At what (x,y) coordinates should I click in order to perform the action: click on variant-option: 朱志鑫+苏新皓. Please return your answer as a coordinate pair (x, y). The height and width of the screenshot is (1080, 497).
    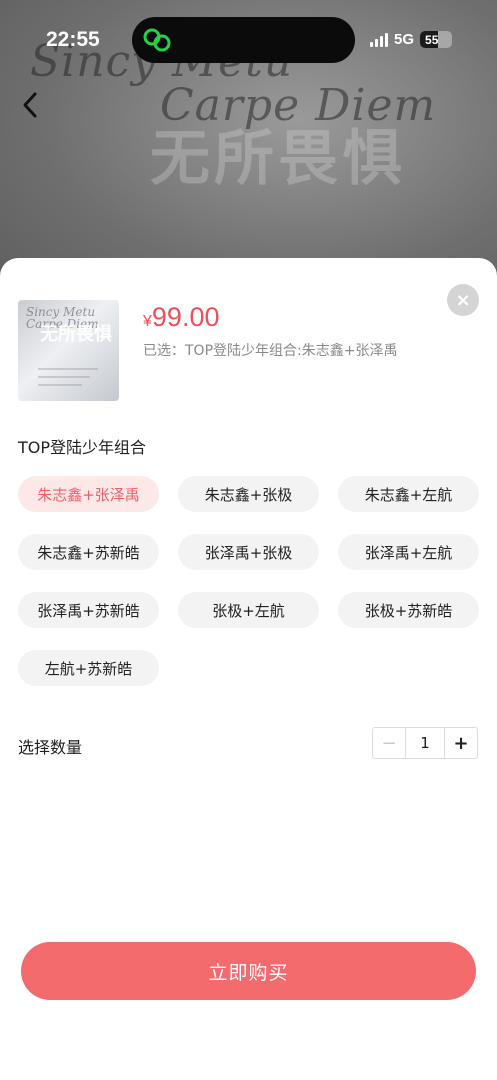
    Looking at the image, I should click on (88, 552).